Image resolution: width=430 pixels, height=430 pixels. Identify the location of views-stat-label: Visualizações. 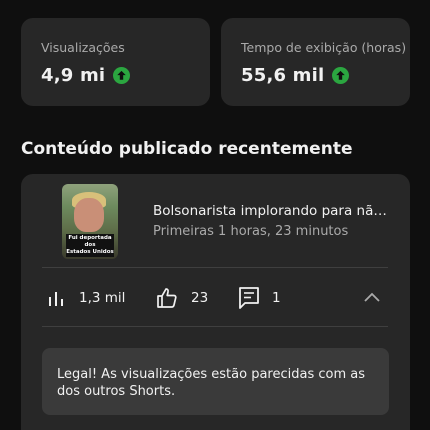
(83, 47).